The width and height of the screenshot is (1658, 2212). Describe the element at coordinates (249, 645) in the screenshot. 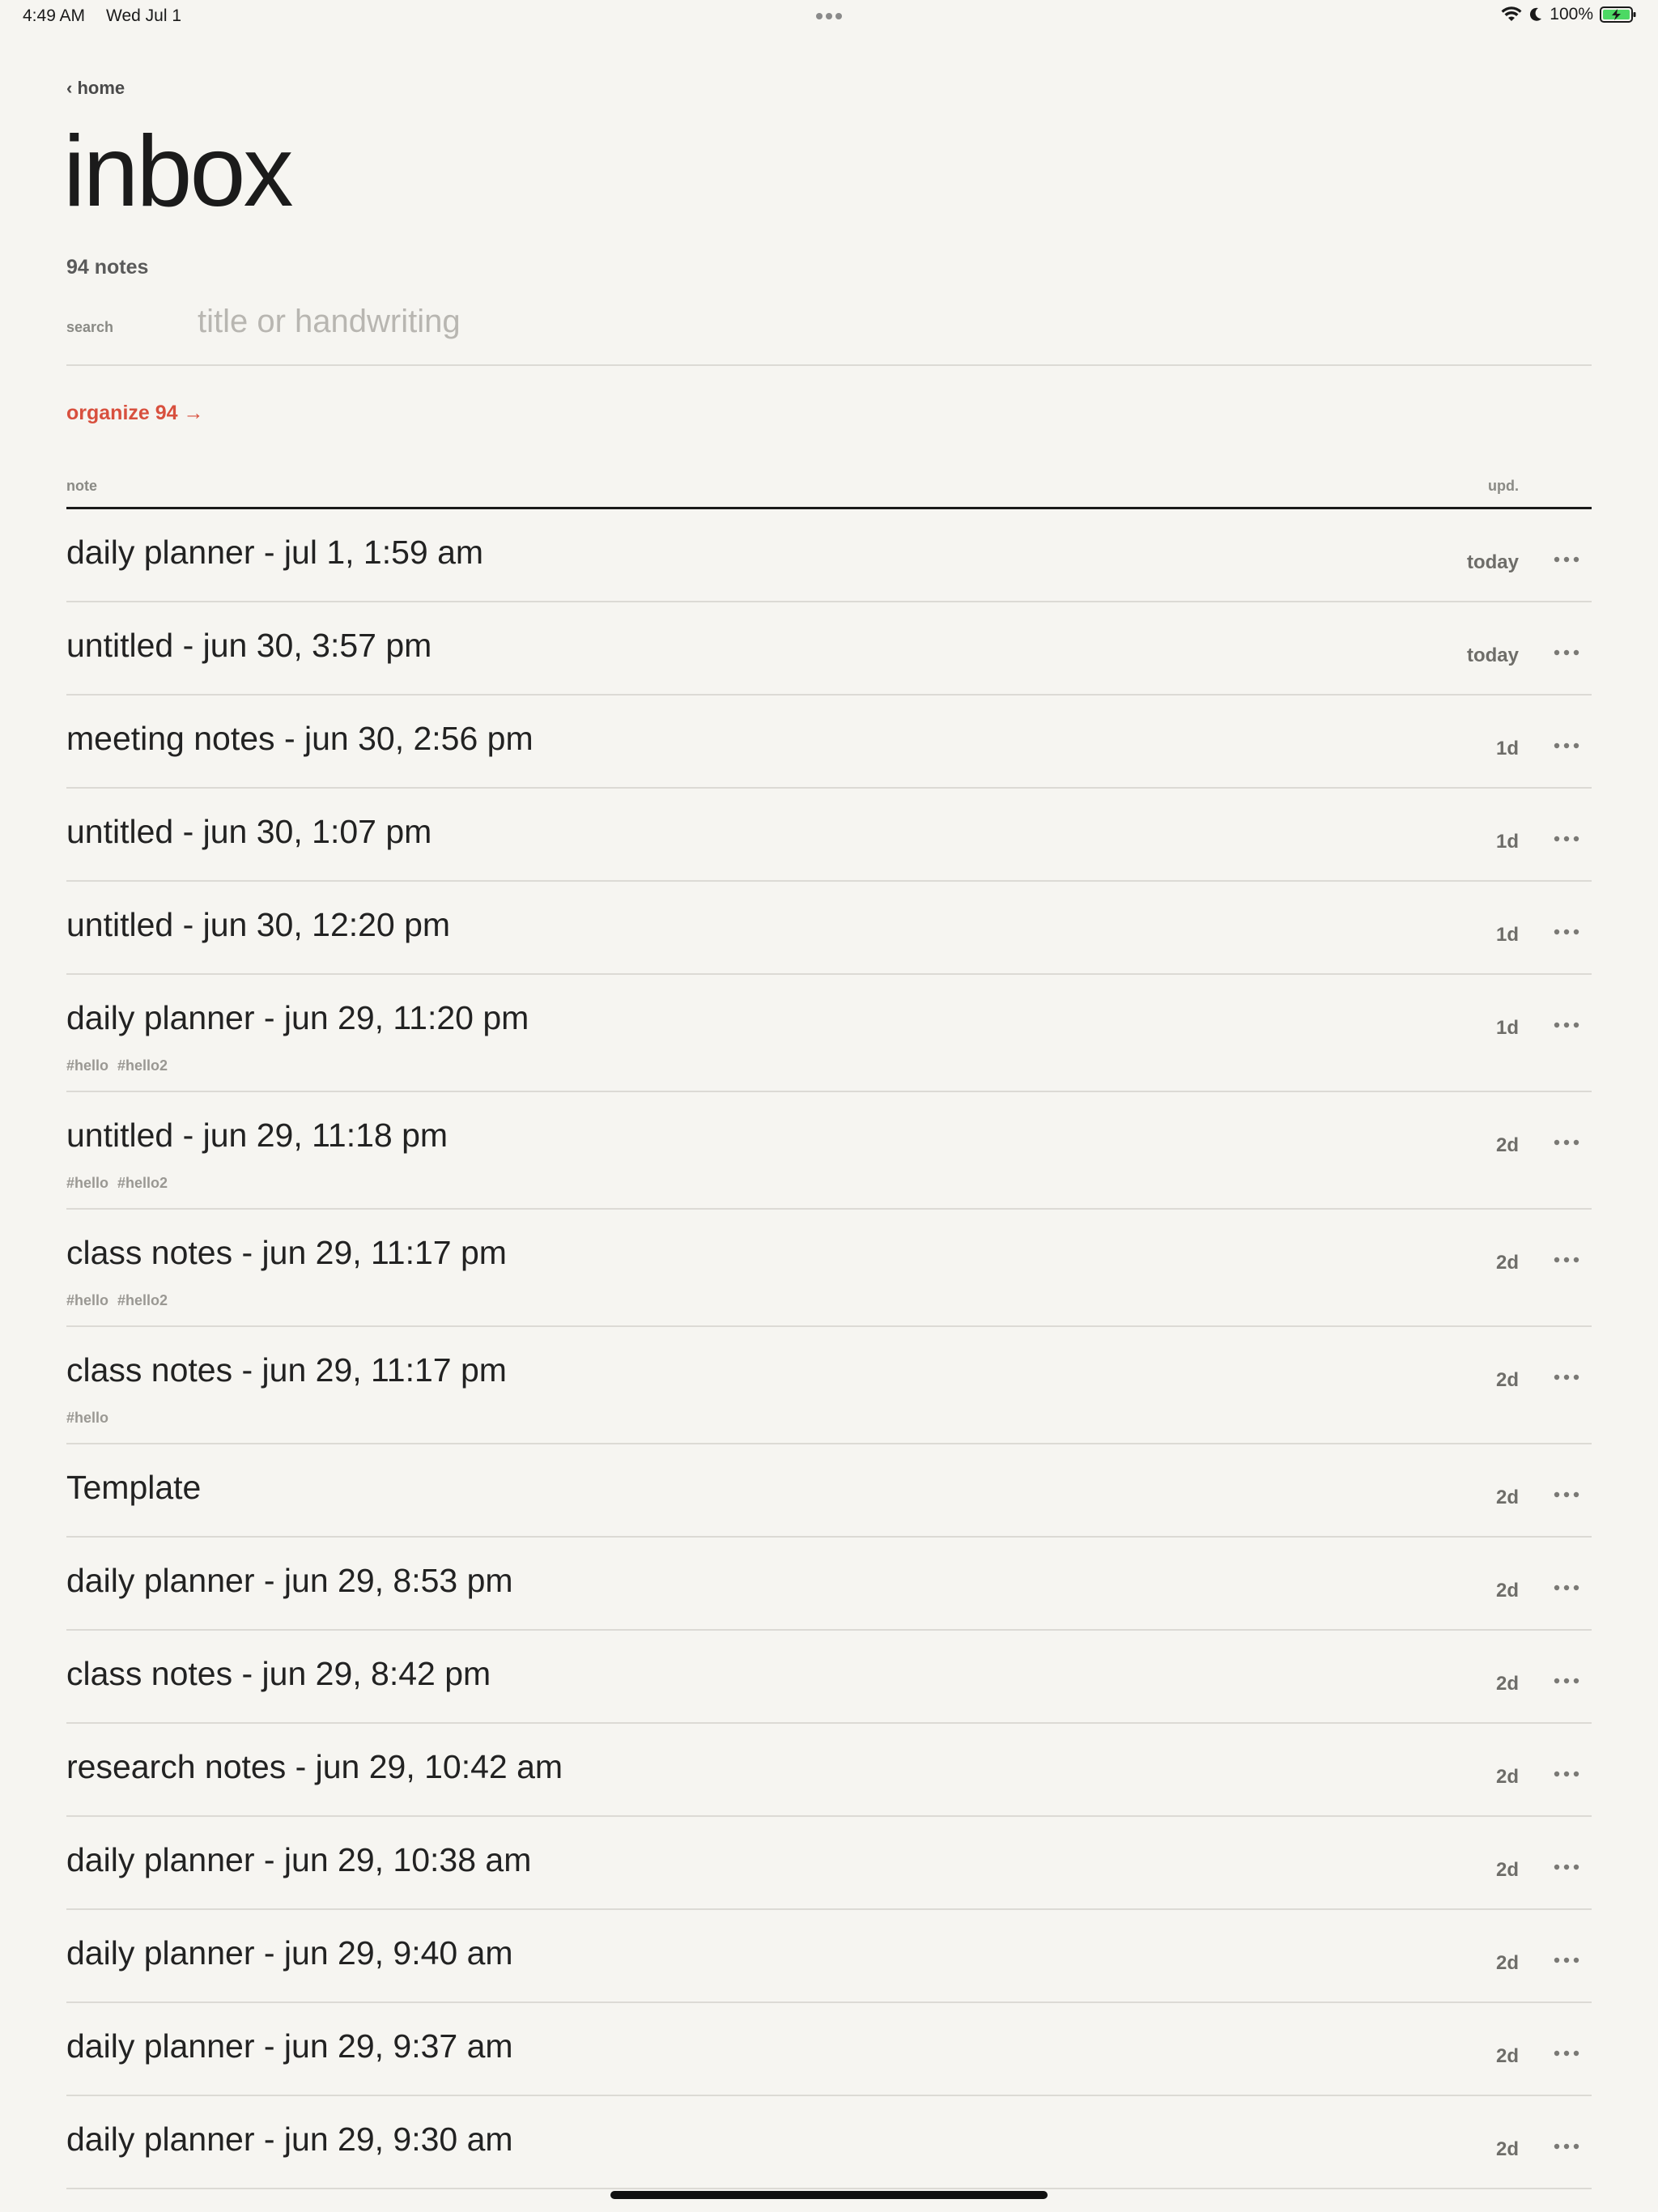

I see `note-title: untitled - jun 30, 3:57 pm` at that location.